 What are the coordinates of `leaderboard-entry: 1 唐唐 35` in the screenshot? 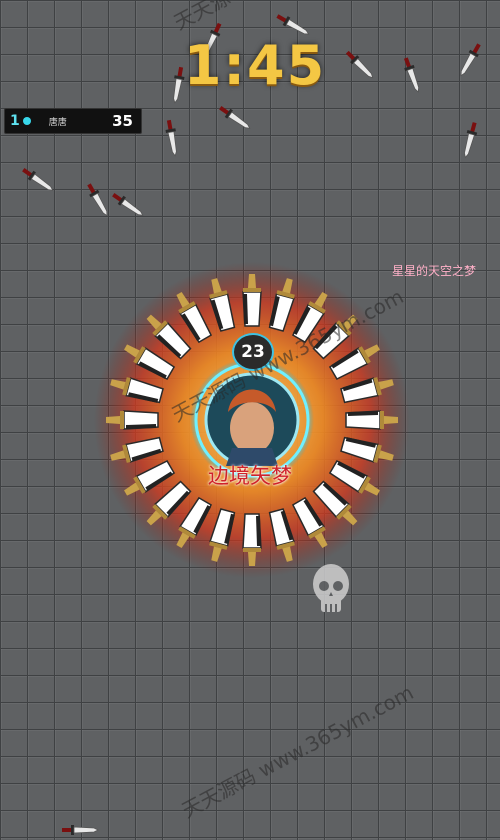 It's located at (73, 121).